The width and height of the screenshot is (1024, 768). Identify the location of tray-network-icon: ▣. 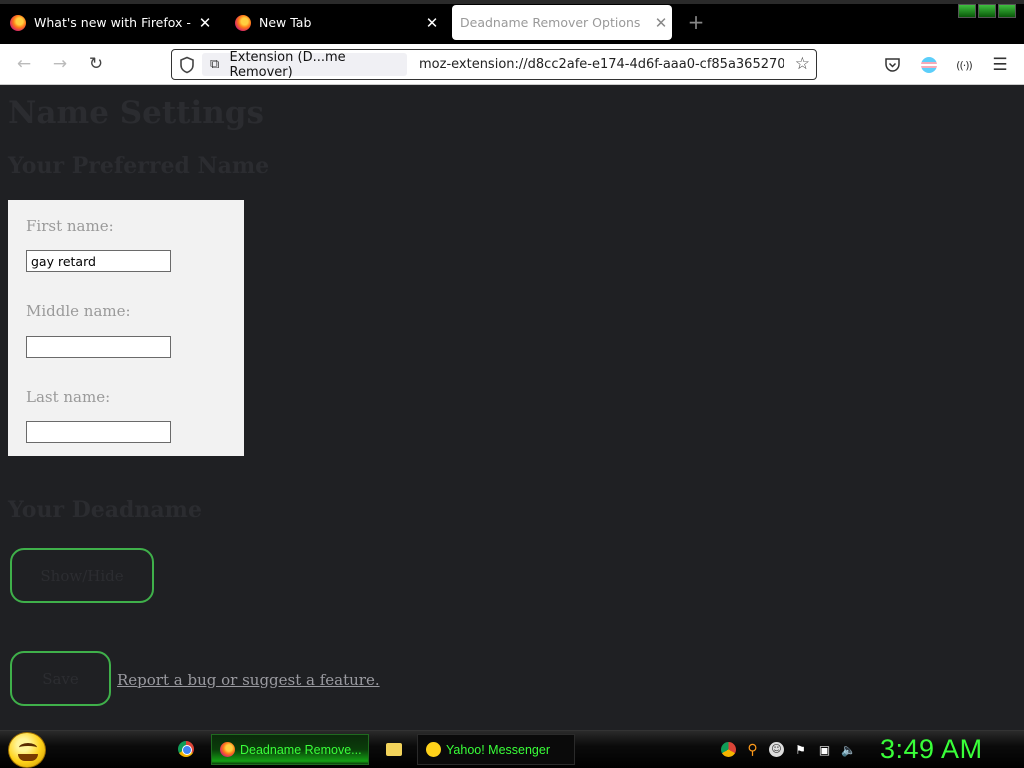
(824, 749).